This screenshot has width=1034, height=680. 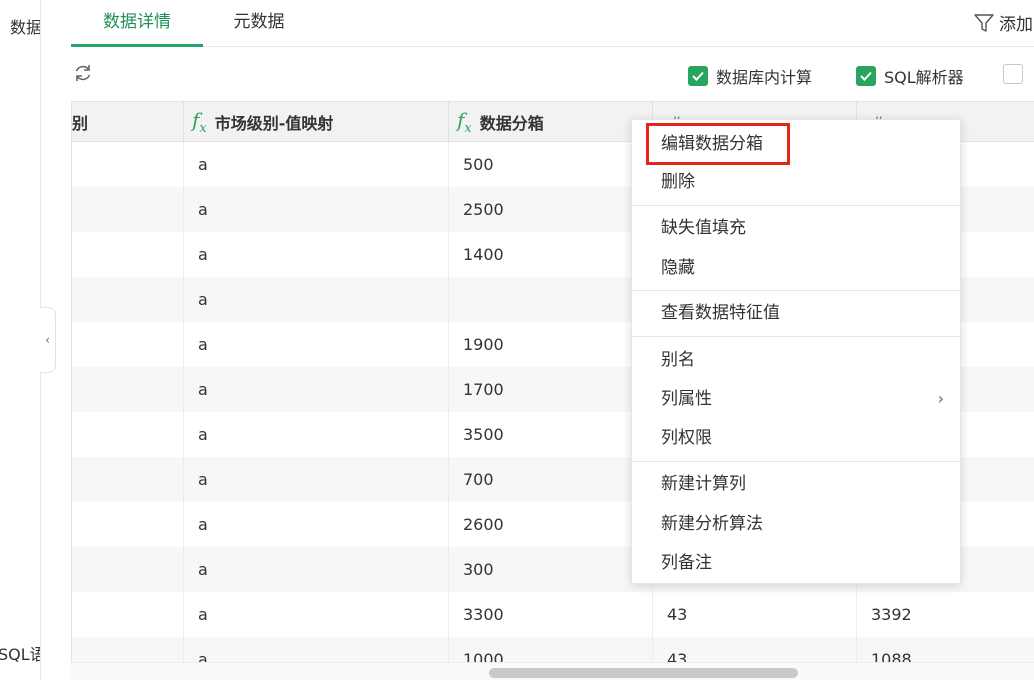 I want to click on tab-bar: 数据详情 元数据, so click(x=552, y=23).